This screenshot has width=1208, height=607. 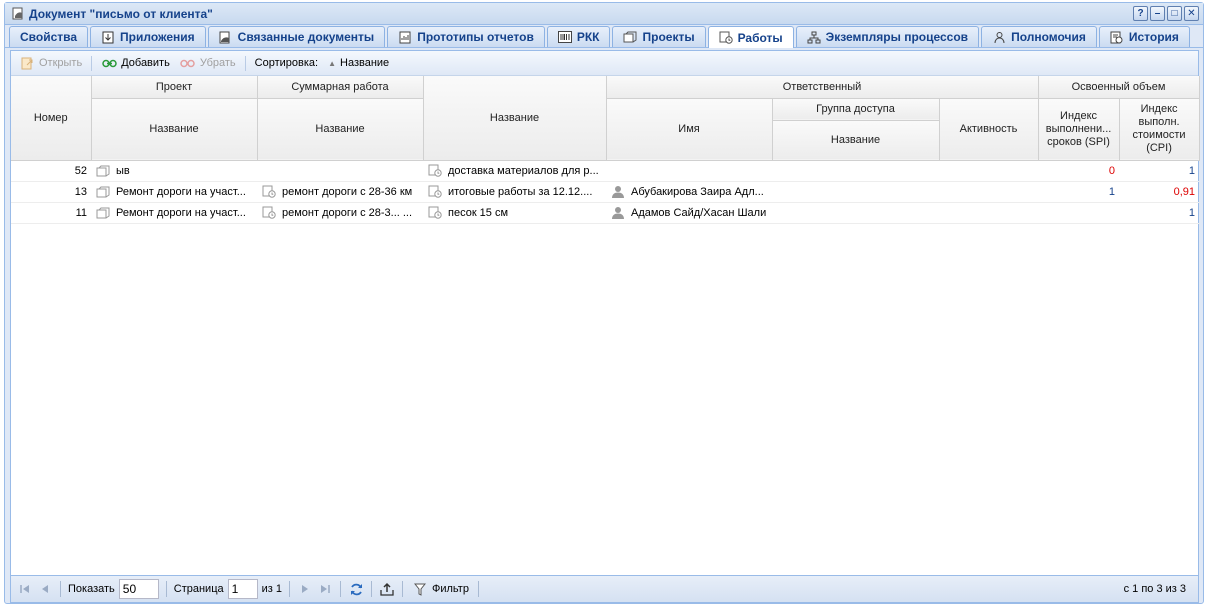 What do you see at coordinates (174, 171) in the screenshot?
I see `cell-project: ыв` at bounding box center [174, 171].